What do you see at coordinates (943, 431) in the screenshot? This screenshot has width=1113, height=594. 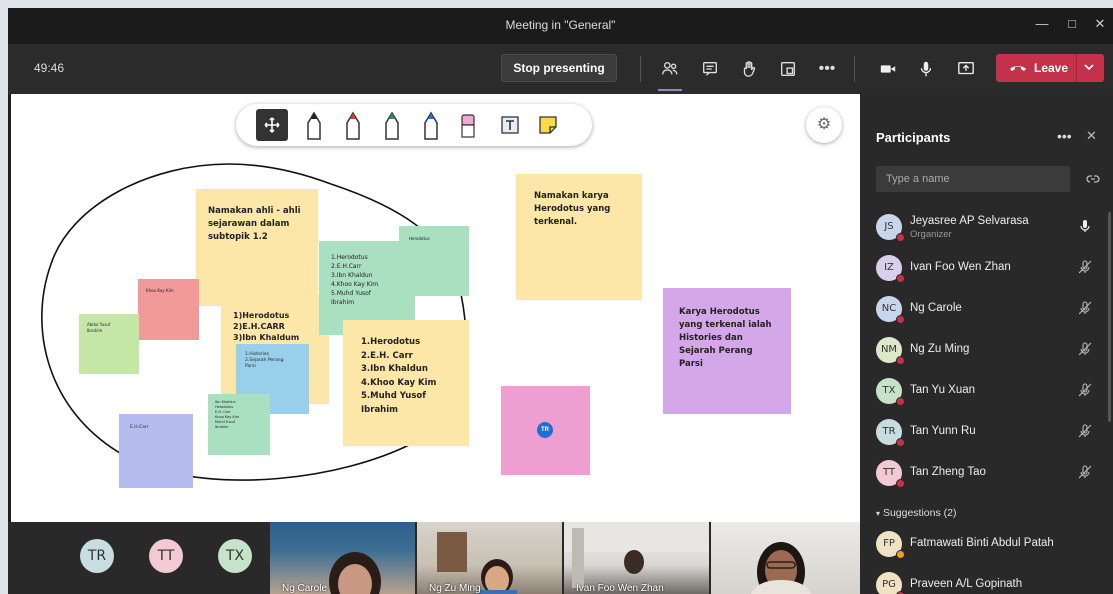 I see `participant-name: Tan Yunn Ru` at bounding box center [943, 431].